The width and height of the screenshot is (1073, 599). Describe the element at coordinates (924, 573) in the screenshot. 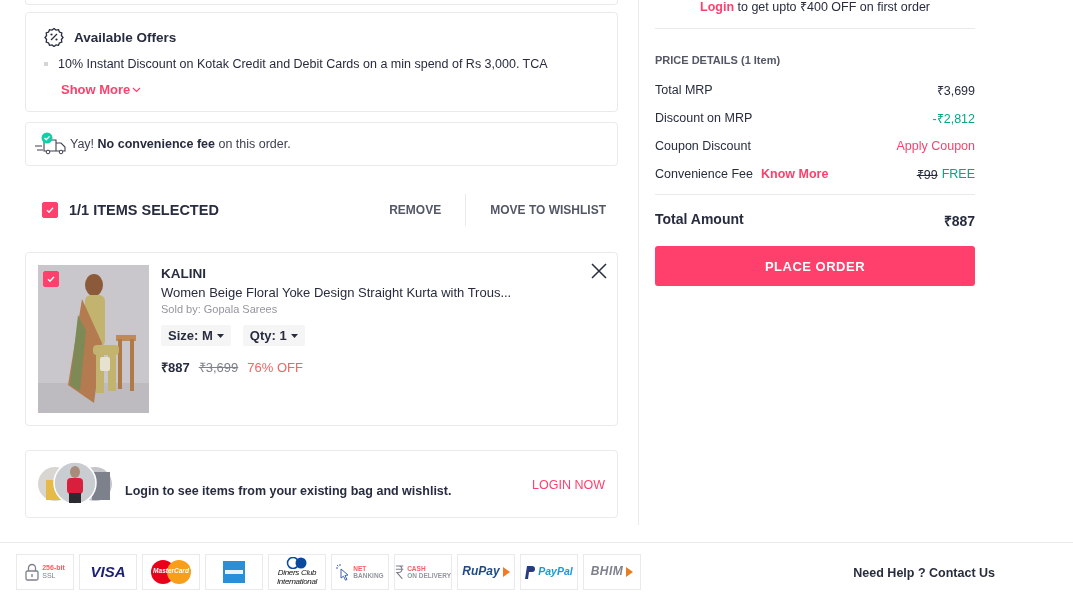

I see `contact-us-link: Need Help ? Contact Us` at that location.